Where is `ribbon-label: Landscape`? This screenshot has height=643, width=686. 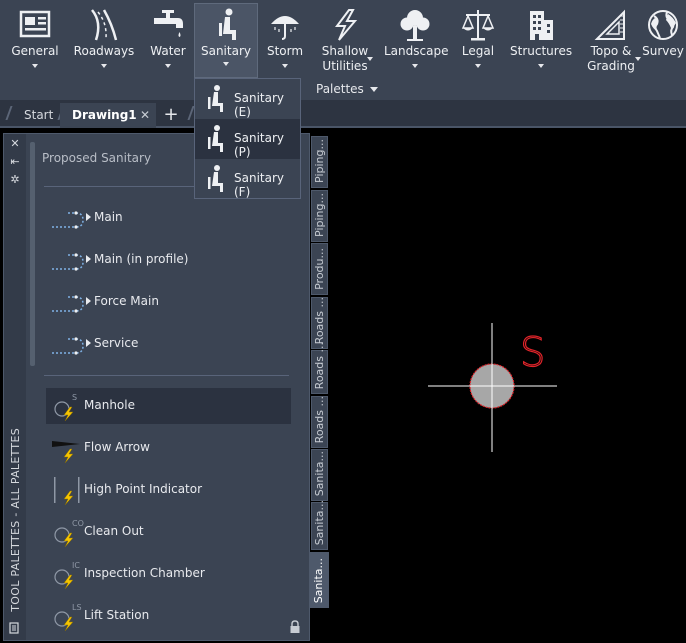
ribbon-label: Landscape is located at coordinates (416, 51).